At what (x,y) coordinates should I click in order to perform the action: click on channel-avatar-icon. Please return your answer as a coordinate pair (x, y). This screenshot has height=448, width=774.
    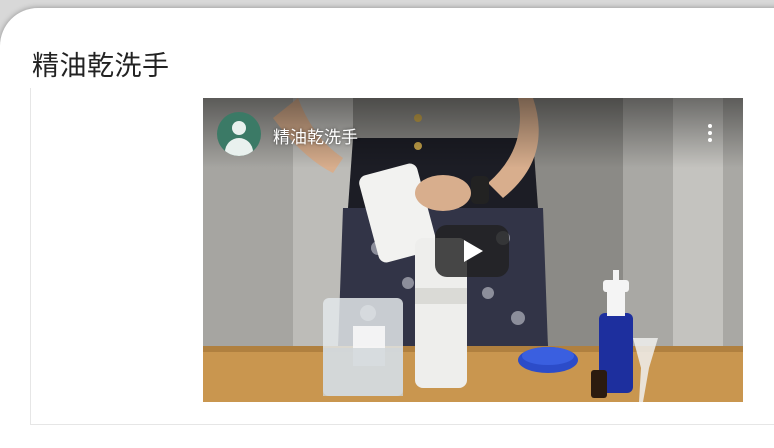
    Looking at the image, I should click on (239, 134).